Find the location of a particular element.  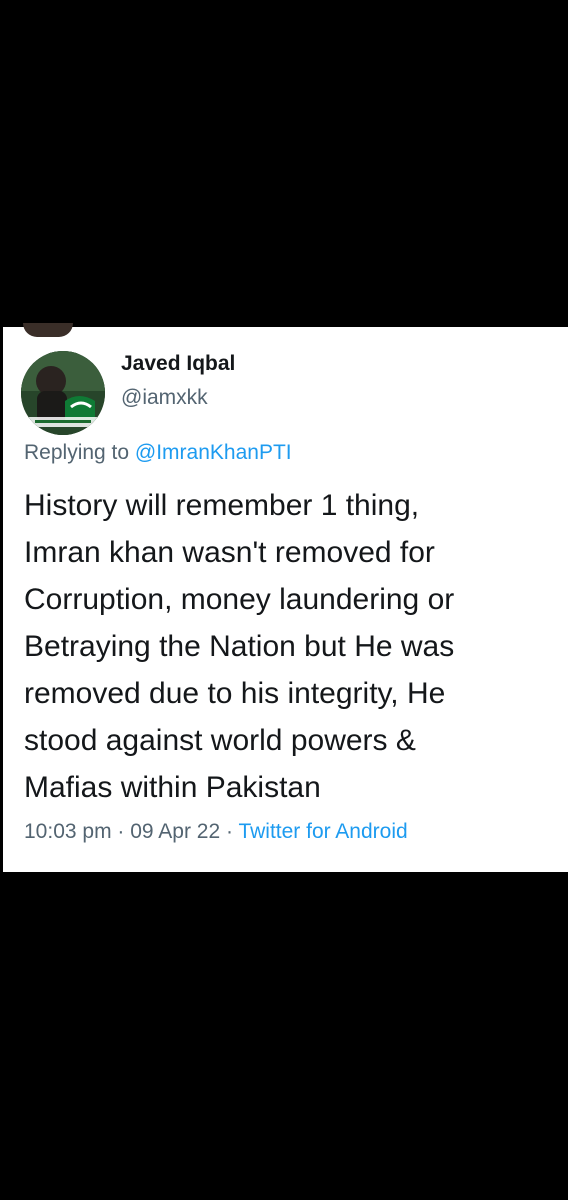

replying-to-line: Replying to @ImranKhanPTI is located at coordinates (158, 453).